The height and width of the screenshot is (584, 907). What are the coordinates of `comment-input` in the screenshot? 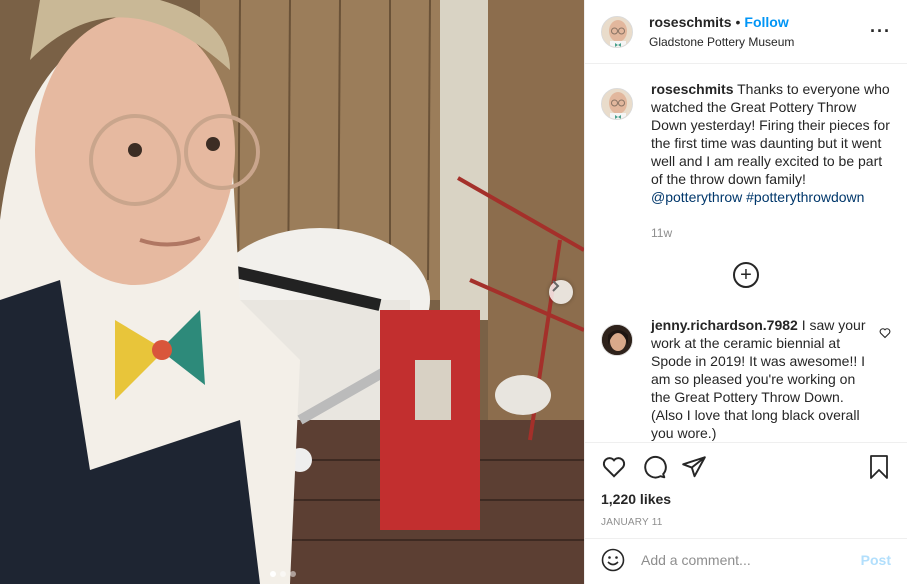 It's located at (751, 559).